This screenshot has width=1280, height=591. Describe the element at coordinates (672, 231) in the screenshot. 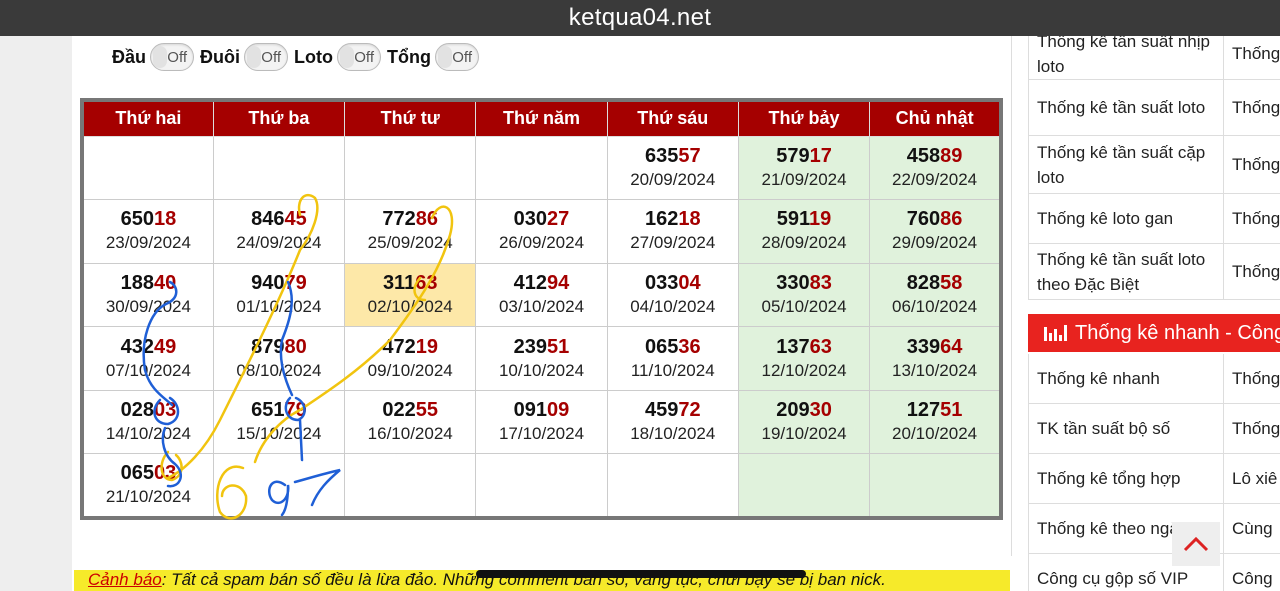

I see `calendar-day-cell: 16218 27/09/2024` at that location.